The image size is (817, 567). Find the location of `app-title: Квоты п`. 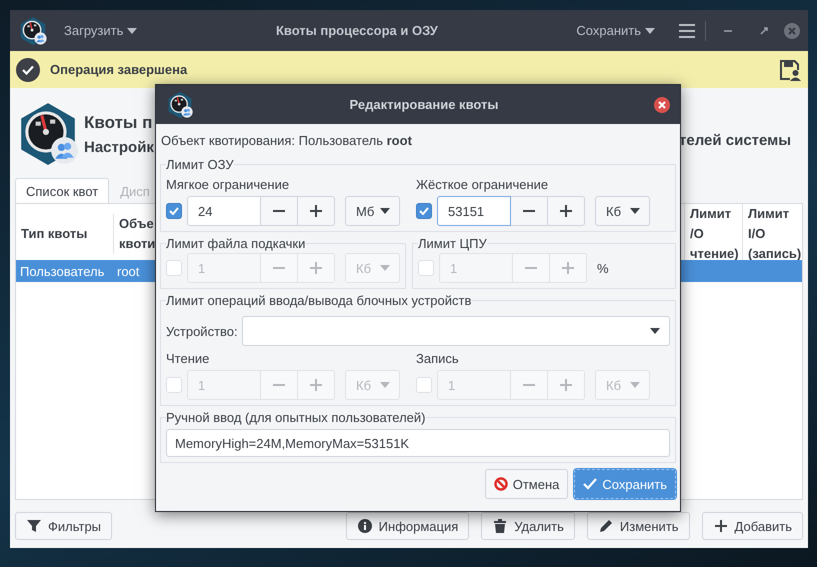

app-title: Квоты п is located at coordinates (119, 122).